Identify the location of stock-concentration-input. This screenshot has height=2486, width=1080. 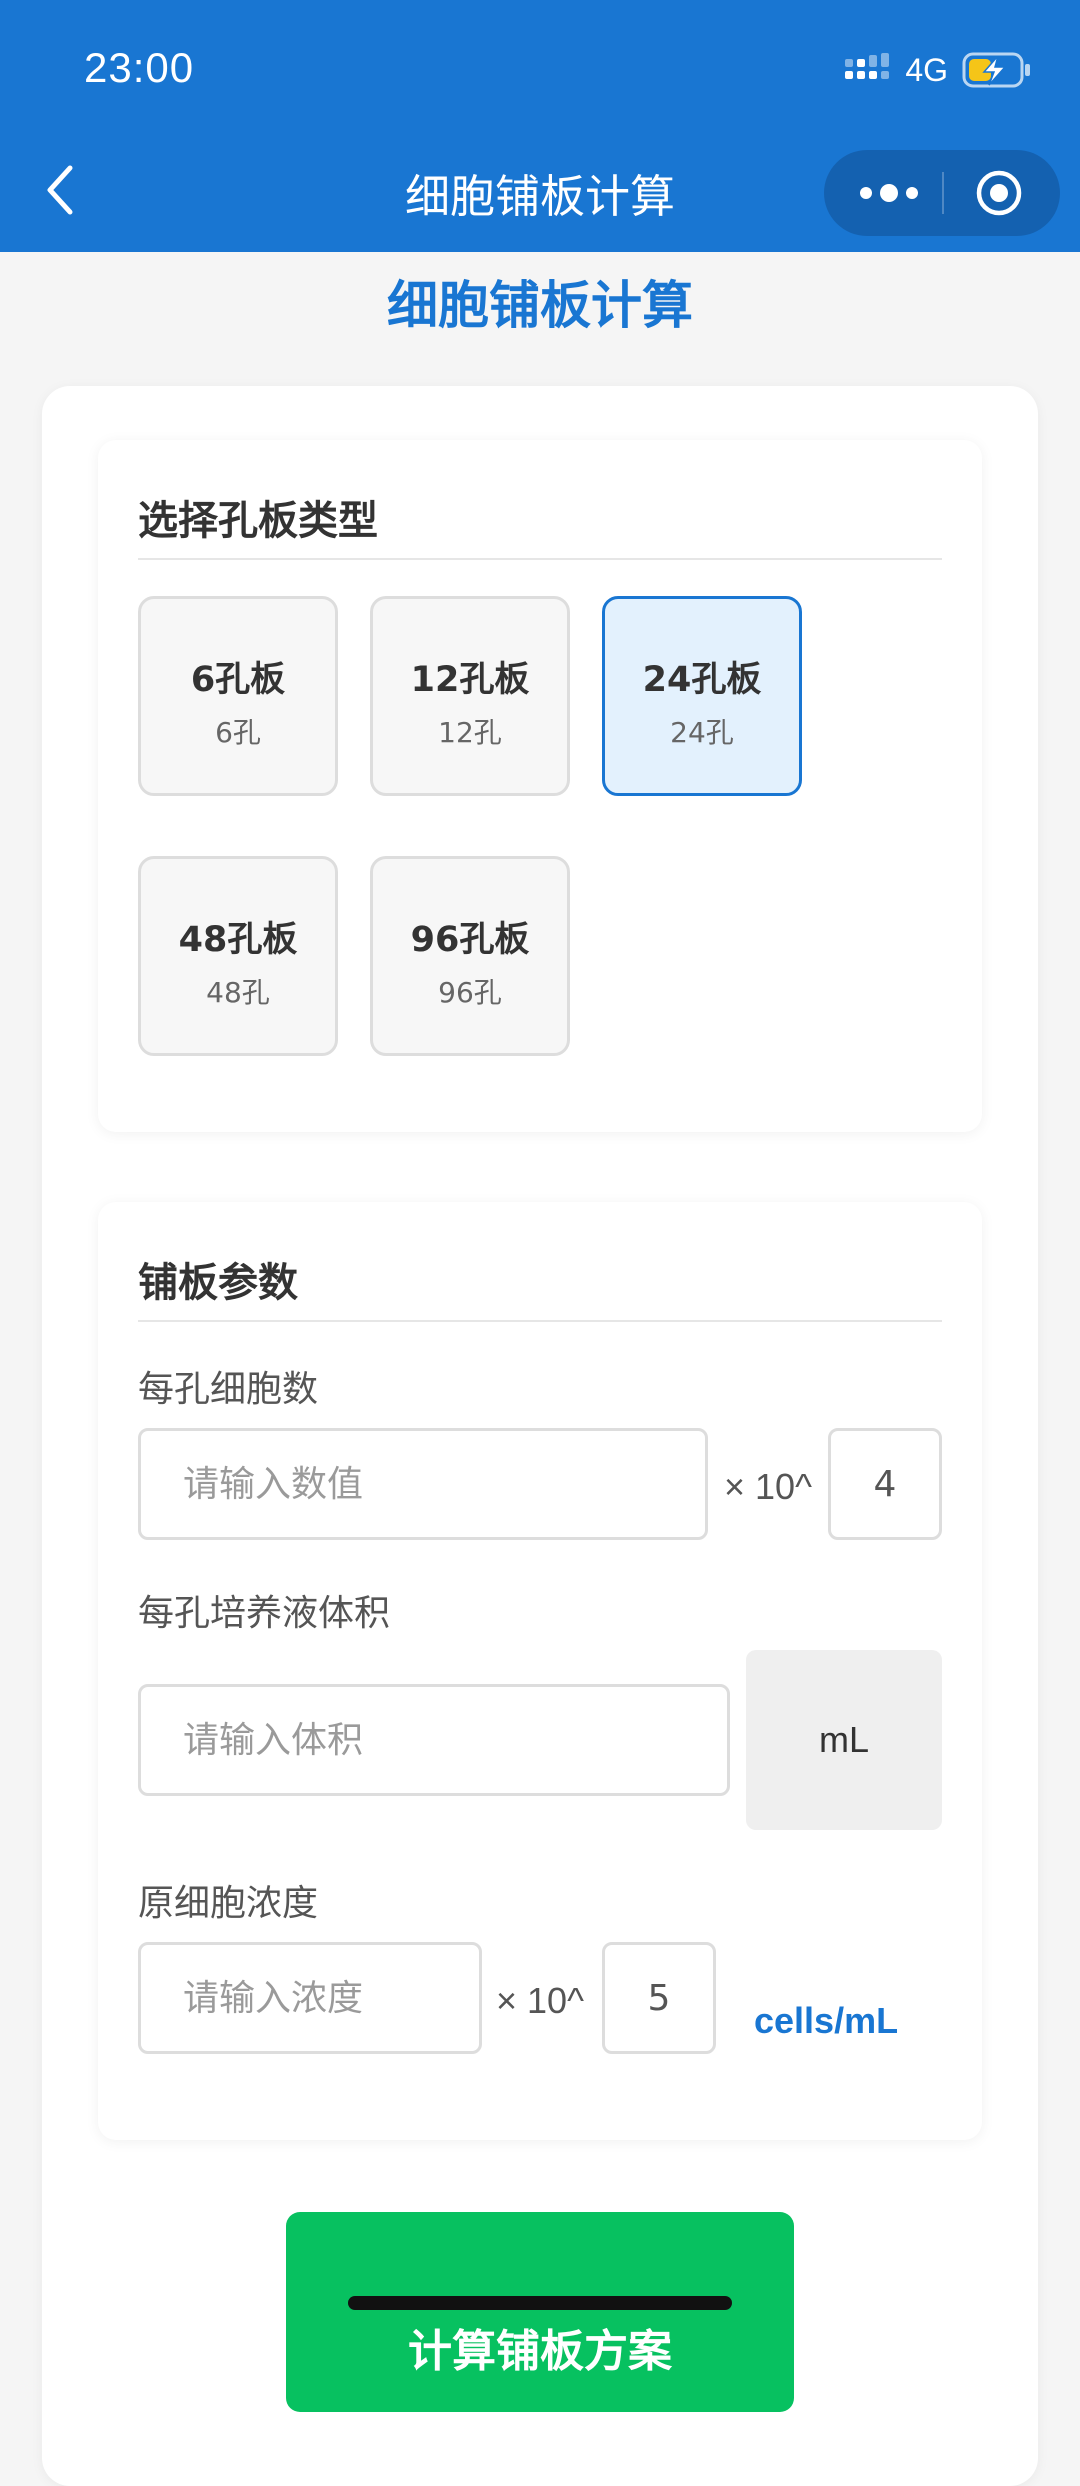
(310, 1998).